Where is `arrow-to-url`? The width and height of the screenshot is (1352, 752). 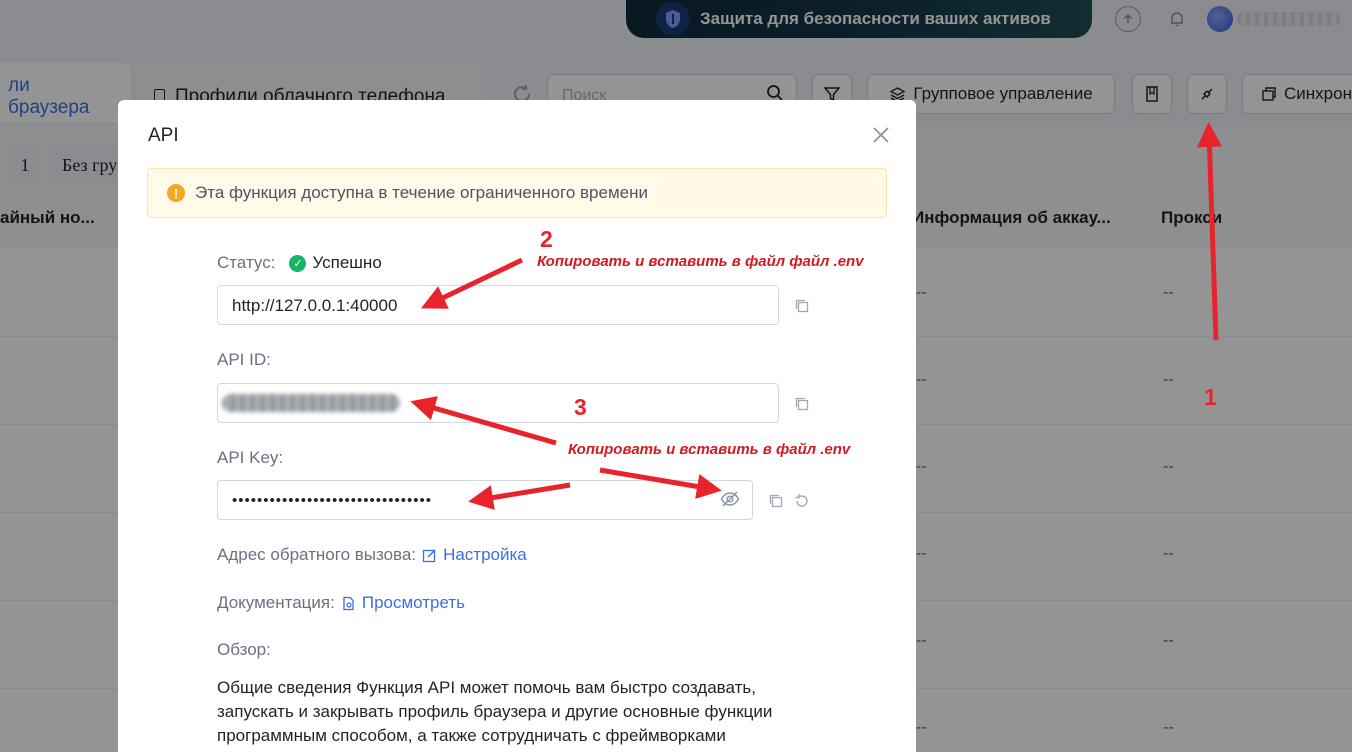 arrow-to-url is located at coordinates (472, 283).